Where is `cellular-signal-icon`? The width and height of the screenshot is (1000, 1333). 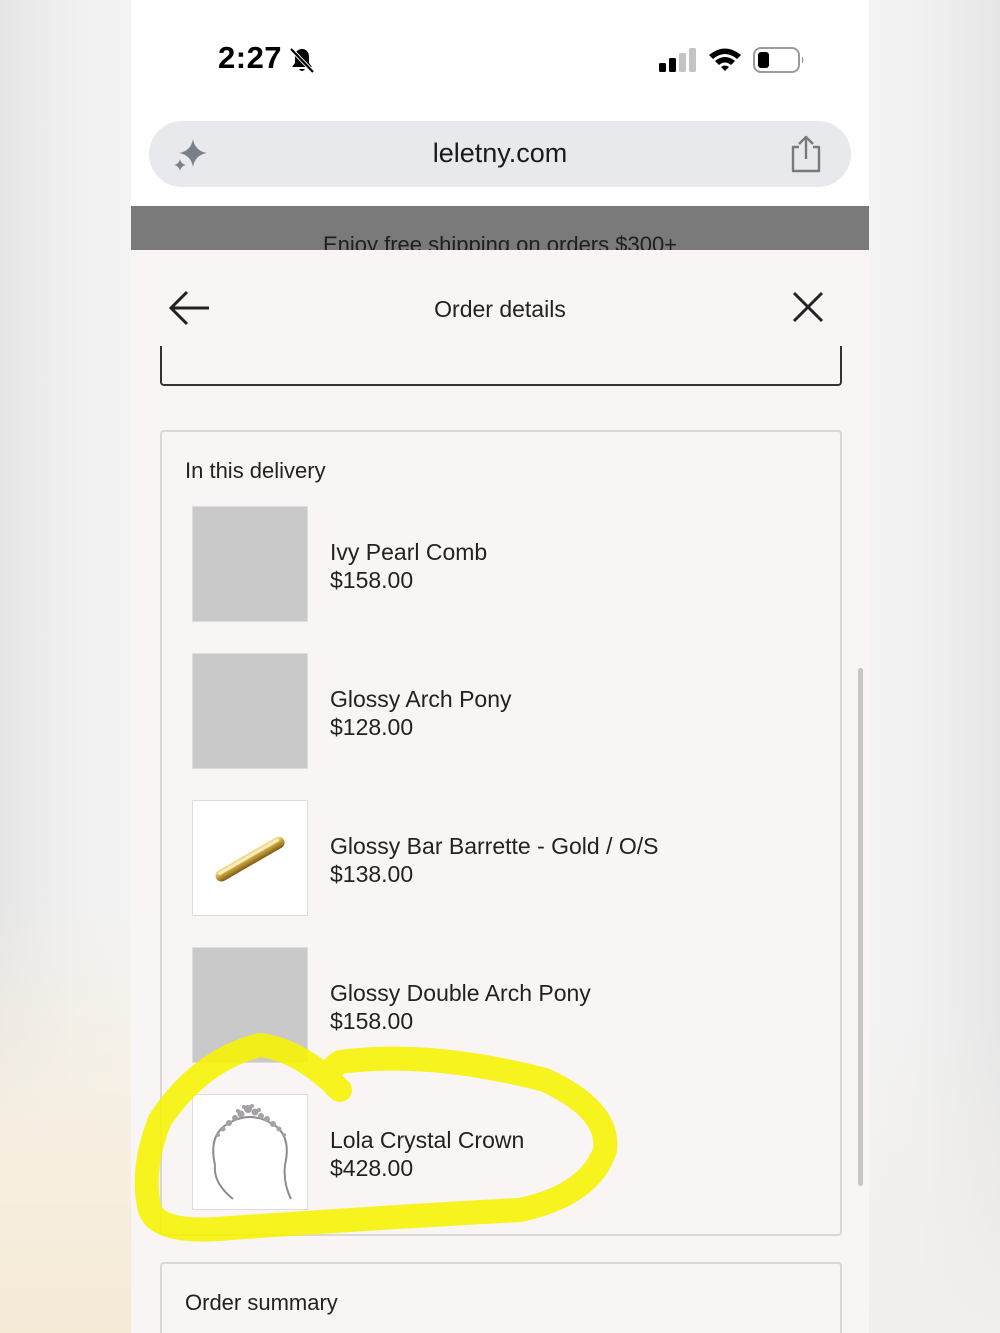
cellular-signal-icon is located at coordinates (677, 60).